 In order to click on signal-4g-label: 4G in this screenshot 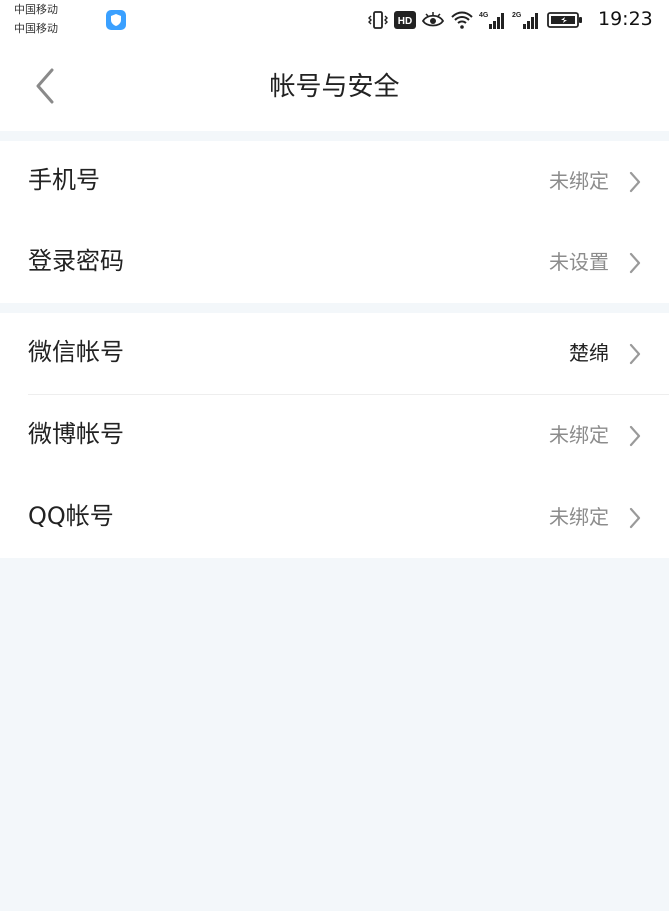, I will do `click(484, 15)`.